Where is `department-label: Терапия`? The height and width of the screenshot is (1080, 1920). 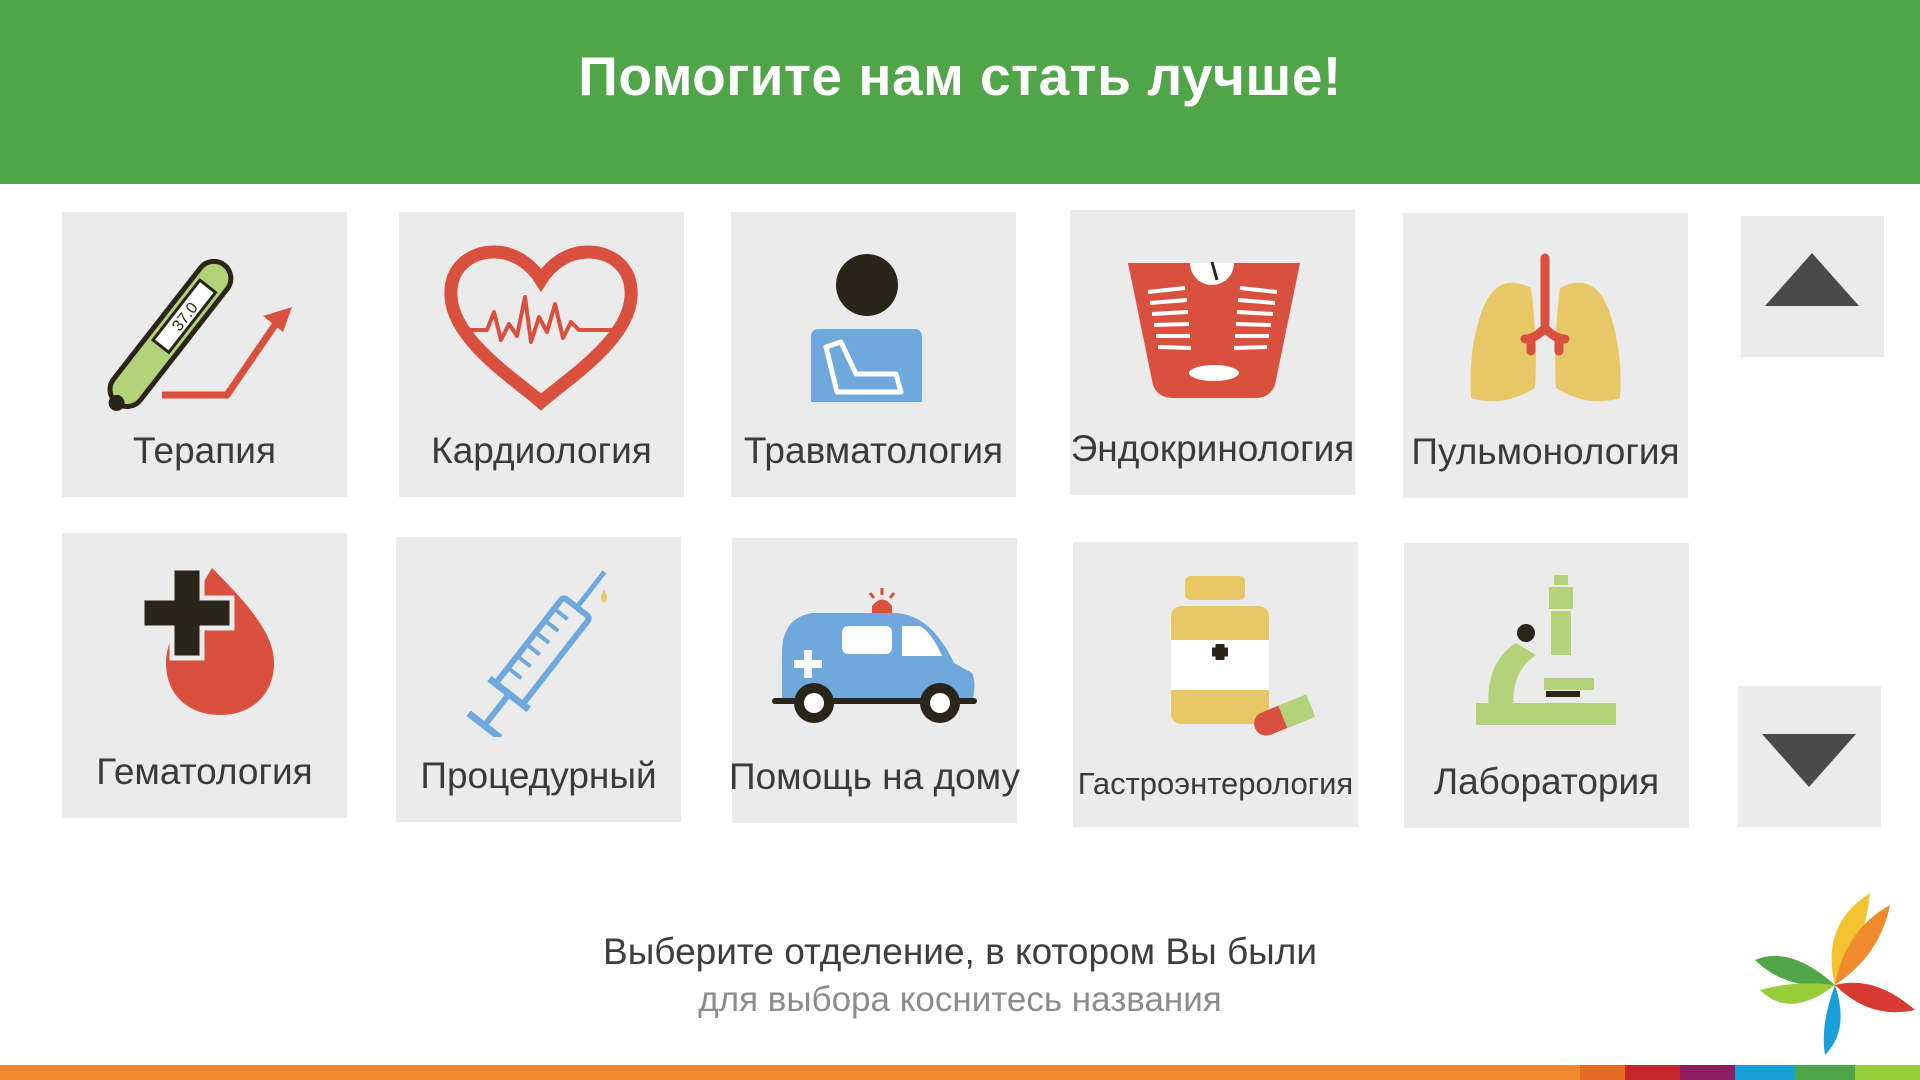 department-label: Терапия is located at coordinates (204, 450).